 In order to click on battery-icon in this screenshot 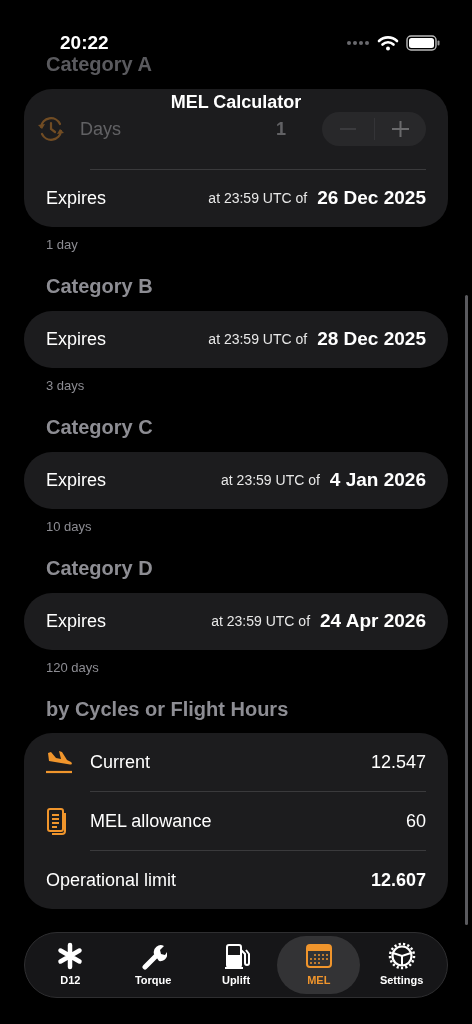, I will do `click(423, 43)`.